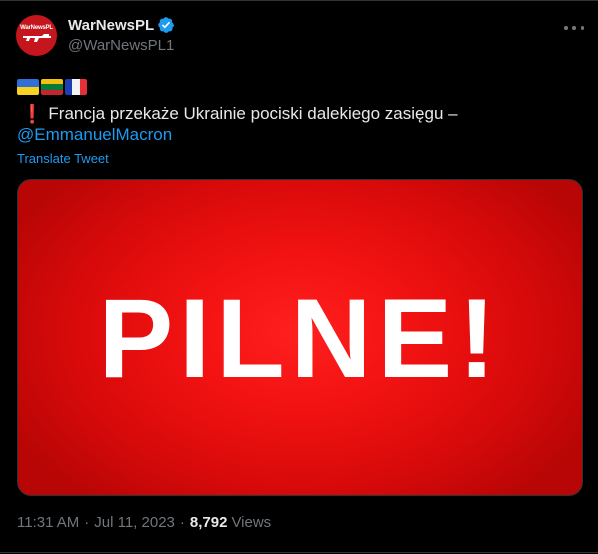 The width and height of the screenshot is (598, 554). Describe the element at coordinates (166, 25) in the screenshot. I see `verified-badge-icon` at that location.